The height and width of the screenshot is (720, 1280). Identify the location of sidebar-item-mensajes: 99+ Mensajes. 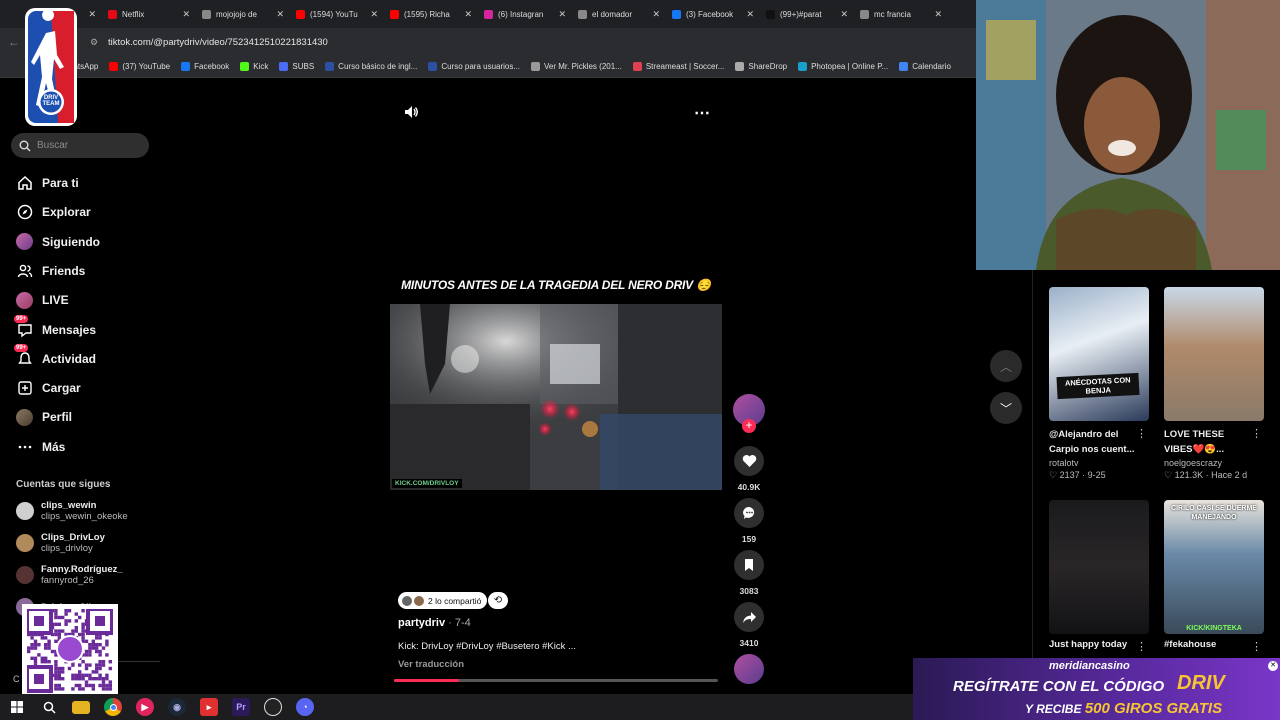
(55, 328).